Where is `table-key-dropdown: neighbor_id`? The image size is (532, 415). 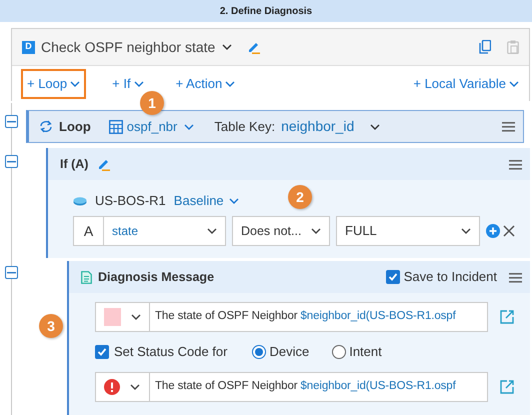 table-key-dropdown: neighbor_id is located at coordinates (330, 126).